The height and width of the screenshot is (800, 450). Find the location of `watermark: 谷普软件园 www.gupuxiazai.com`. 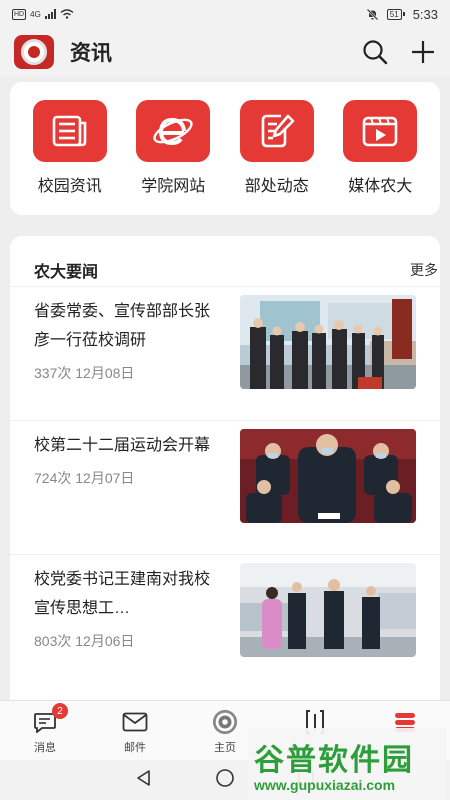

watermark: 谷普软件园 www.gupuxiazai.com is located at coordinates (347, 764).